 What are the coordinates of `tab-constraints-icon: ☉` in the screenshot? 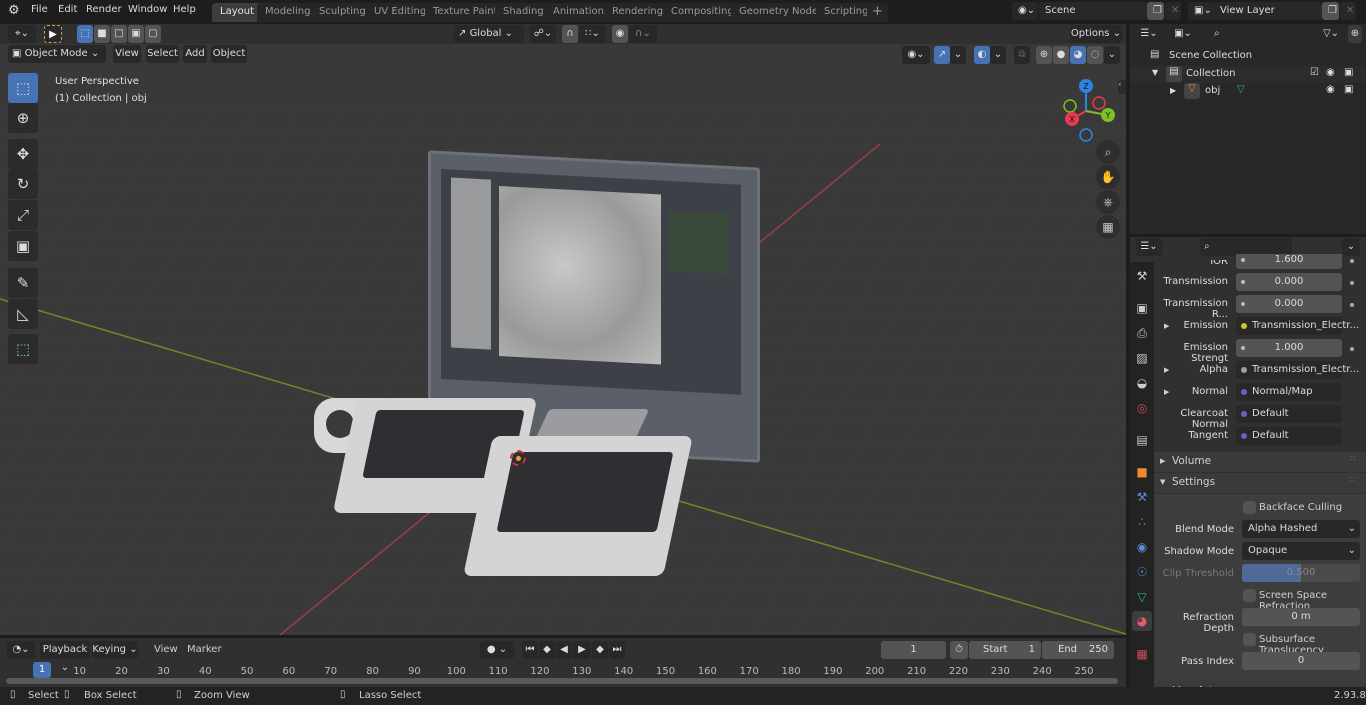 It's located at (1142, 572).